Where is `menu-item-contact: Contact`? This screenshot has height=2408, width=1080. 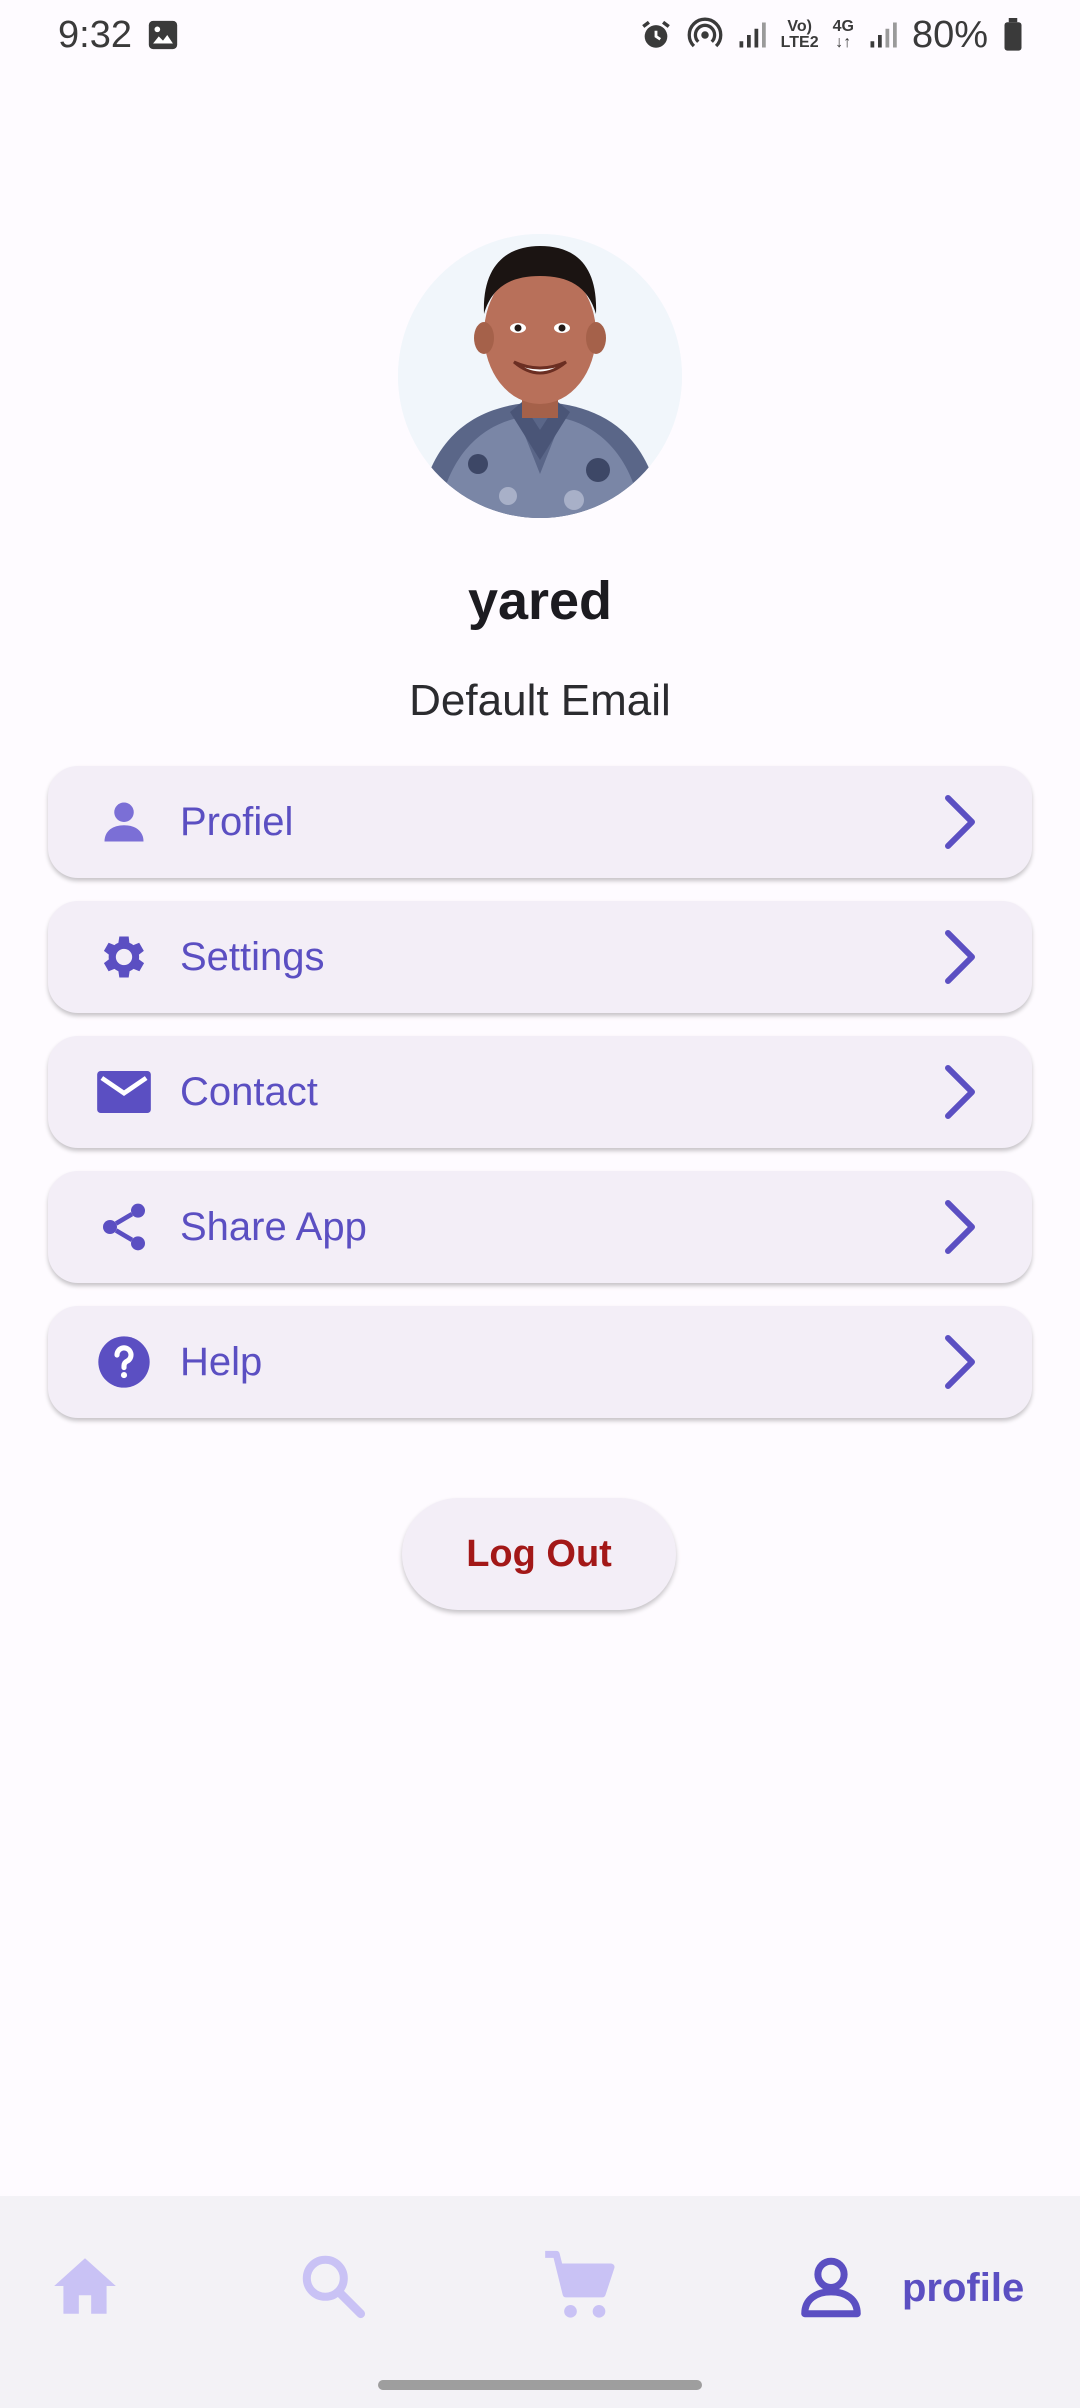
menu-item-contact: Contact is located at coordinates (540, 1092).